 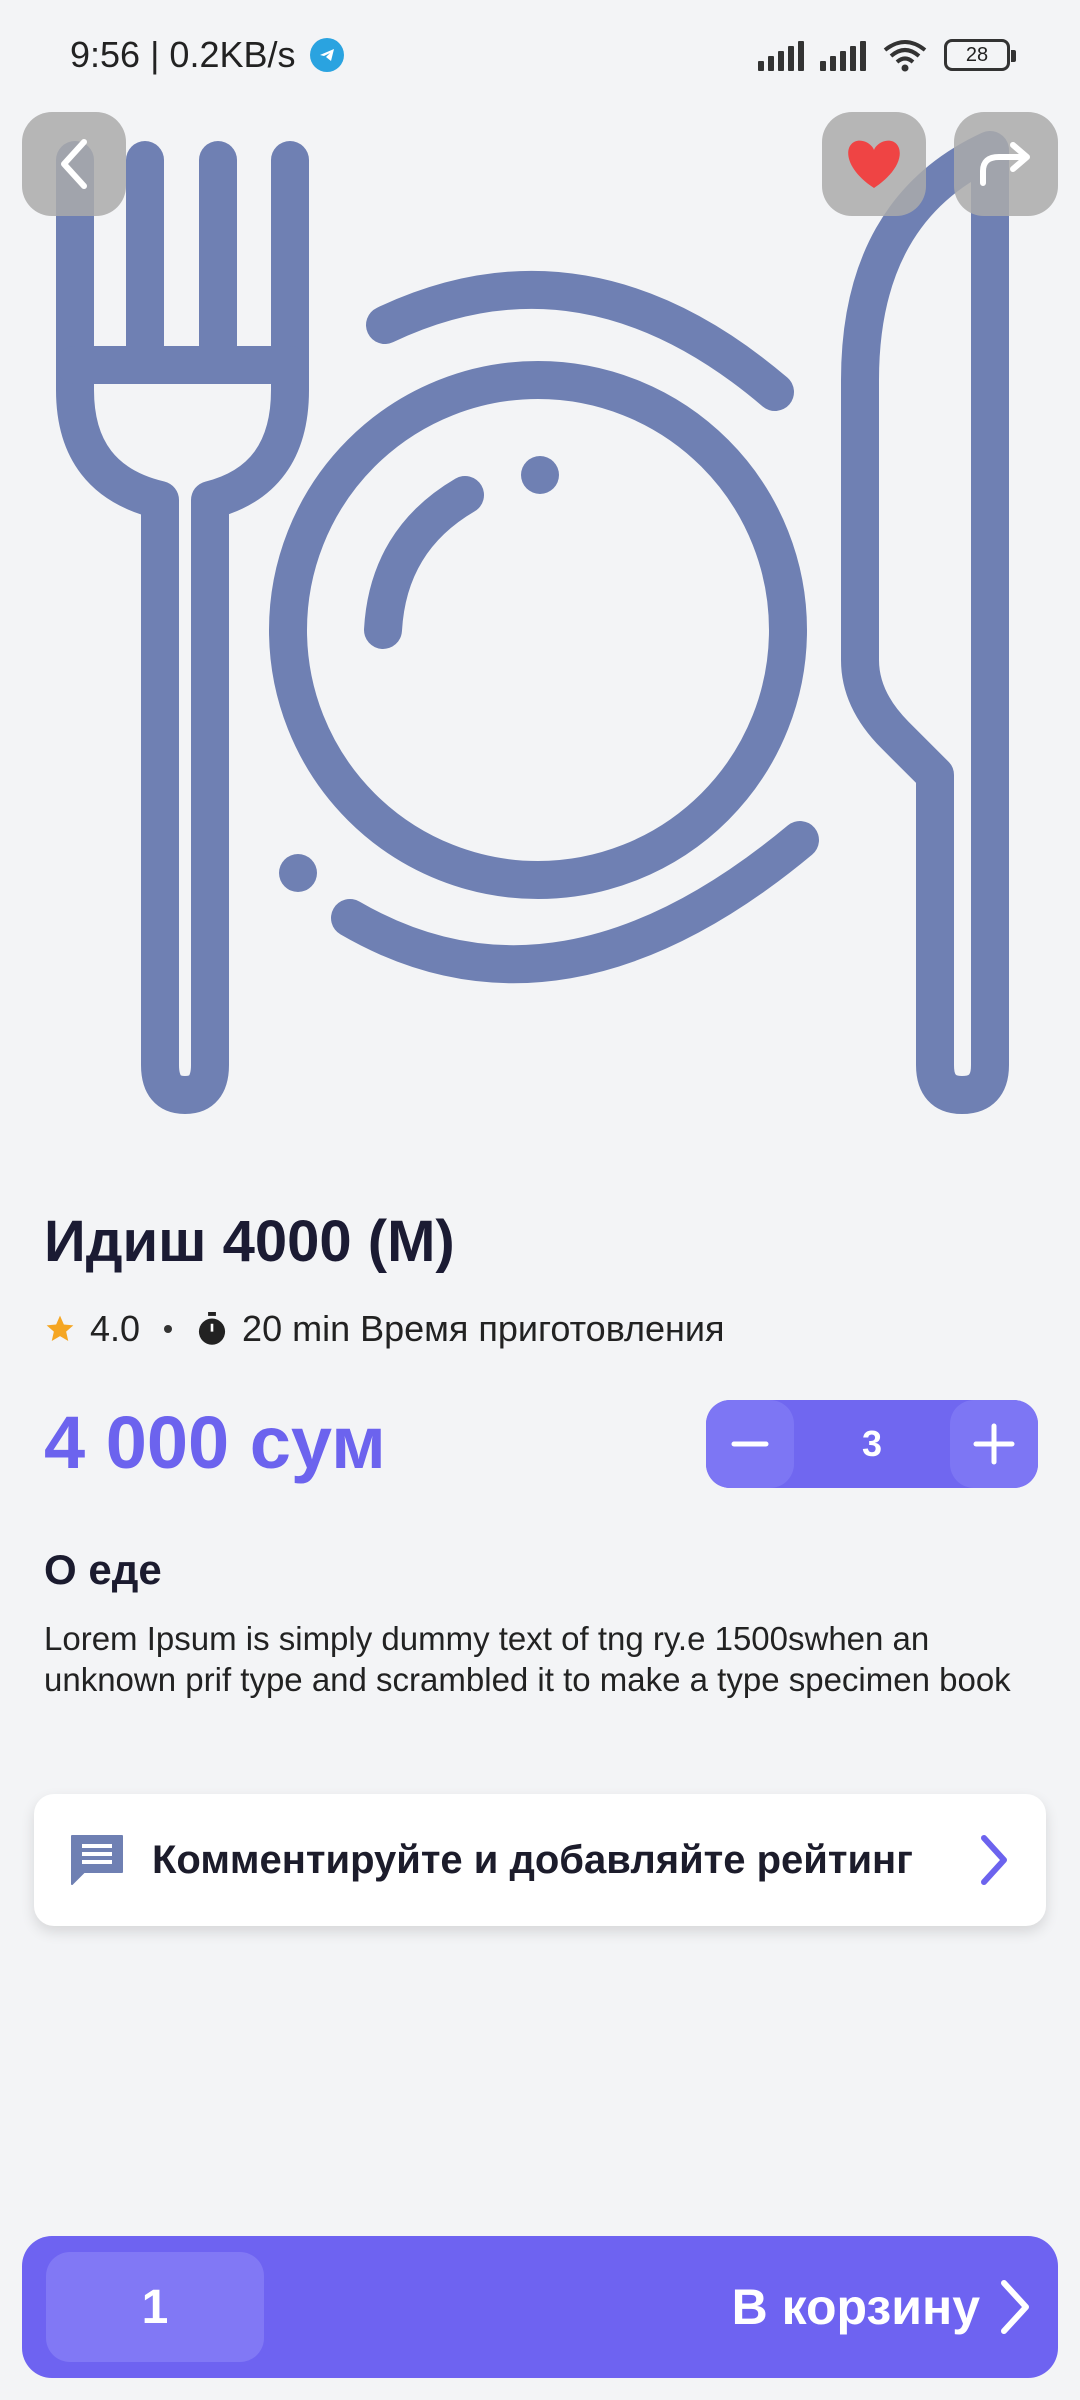 I want to click on about-heading: О еде, so click(x=103, y=1569).